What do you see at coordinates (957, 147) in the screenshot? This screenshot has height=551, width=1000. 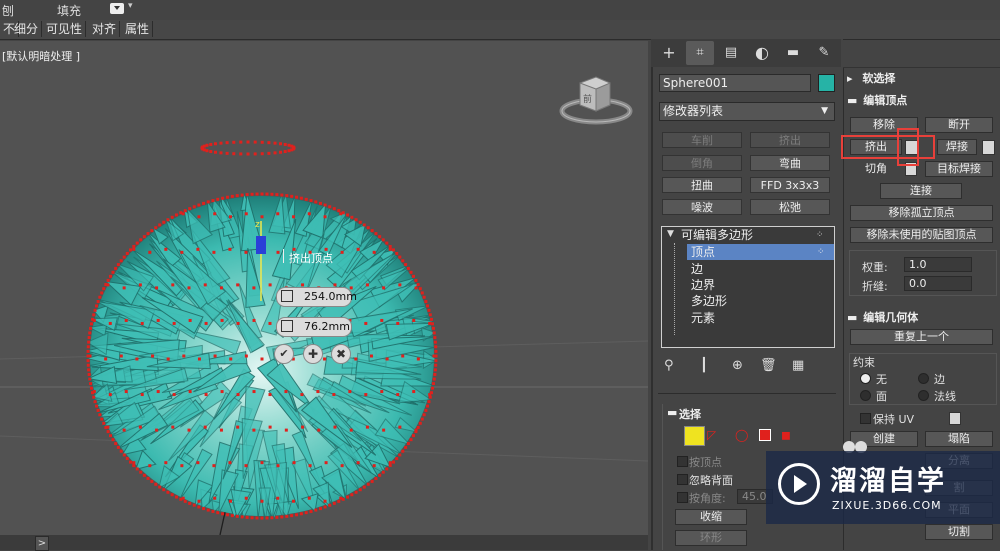 I see `weld-button: 焊接` at bounding box center [957, 147].